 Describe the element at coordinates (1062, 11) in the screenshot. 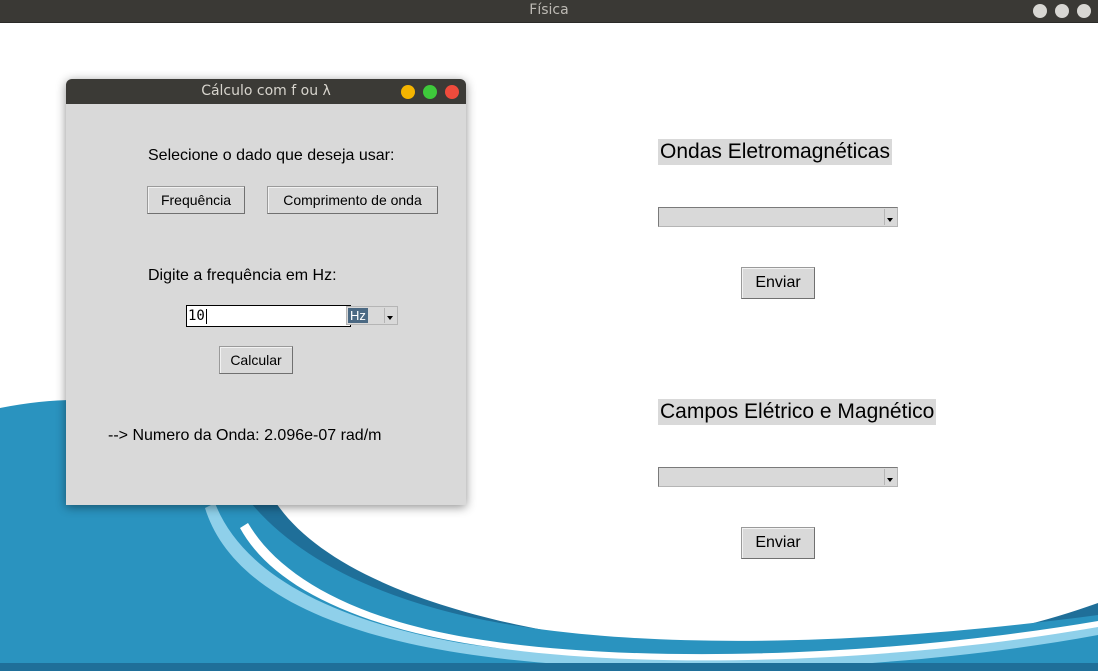

I see `main-window-maximize-icon` at that location.